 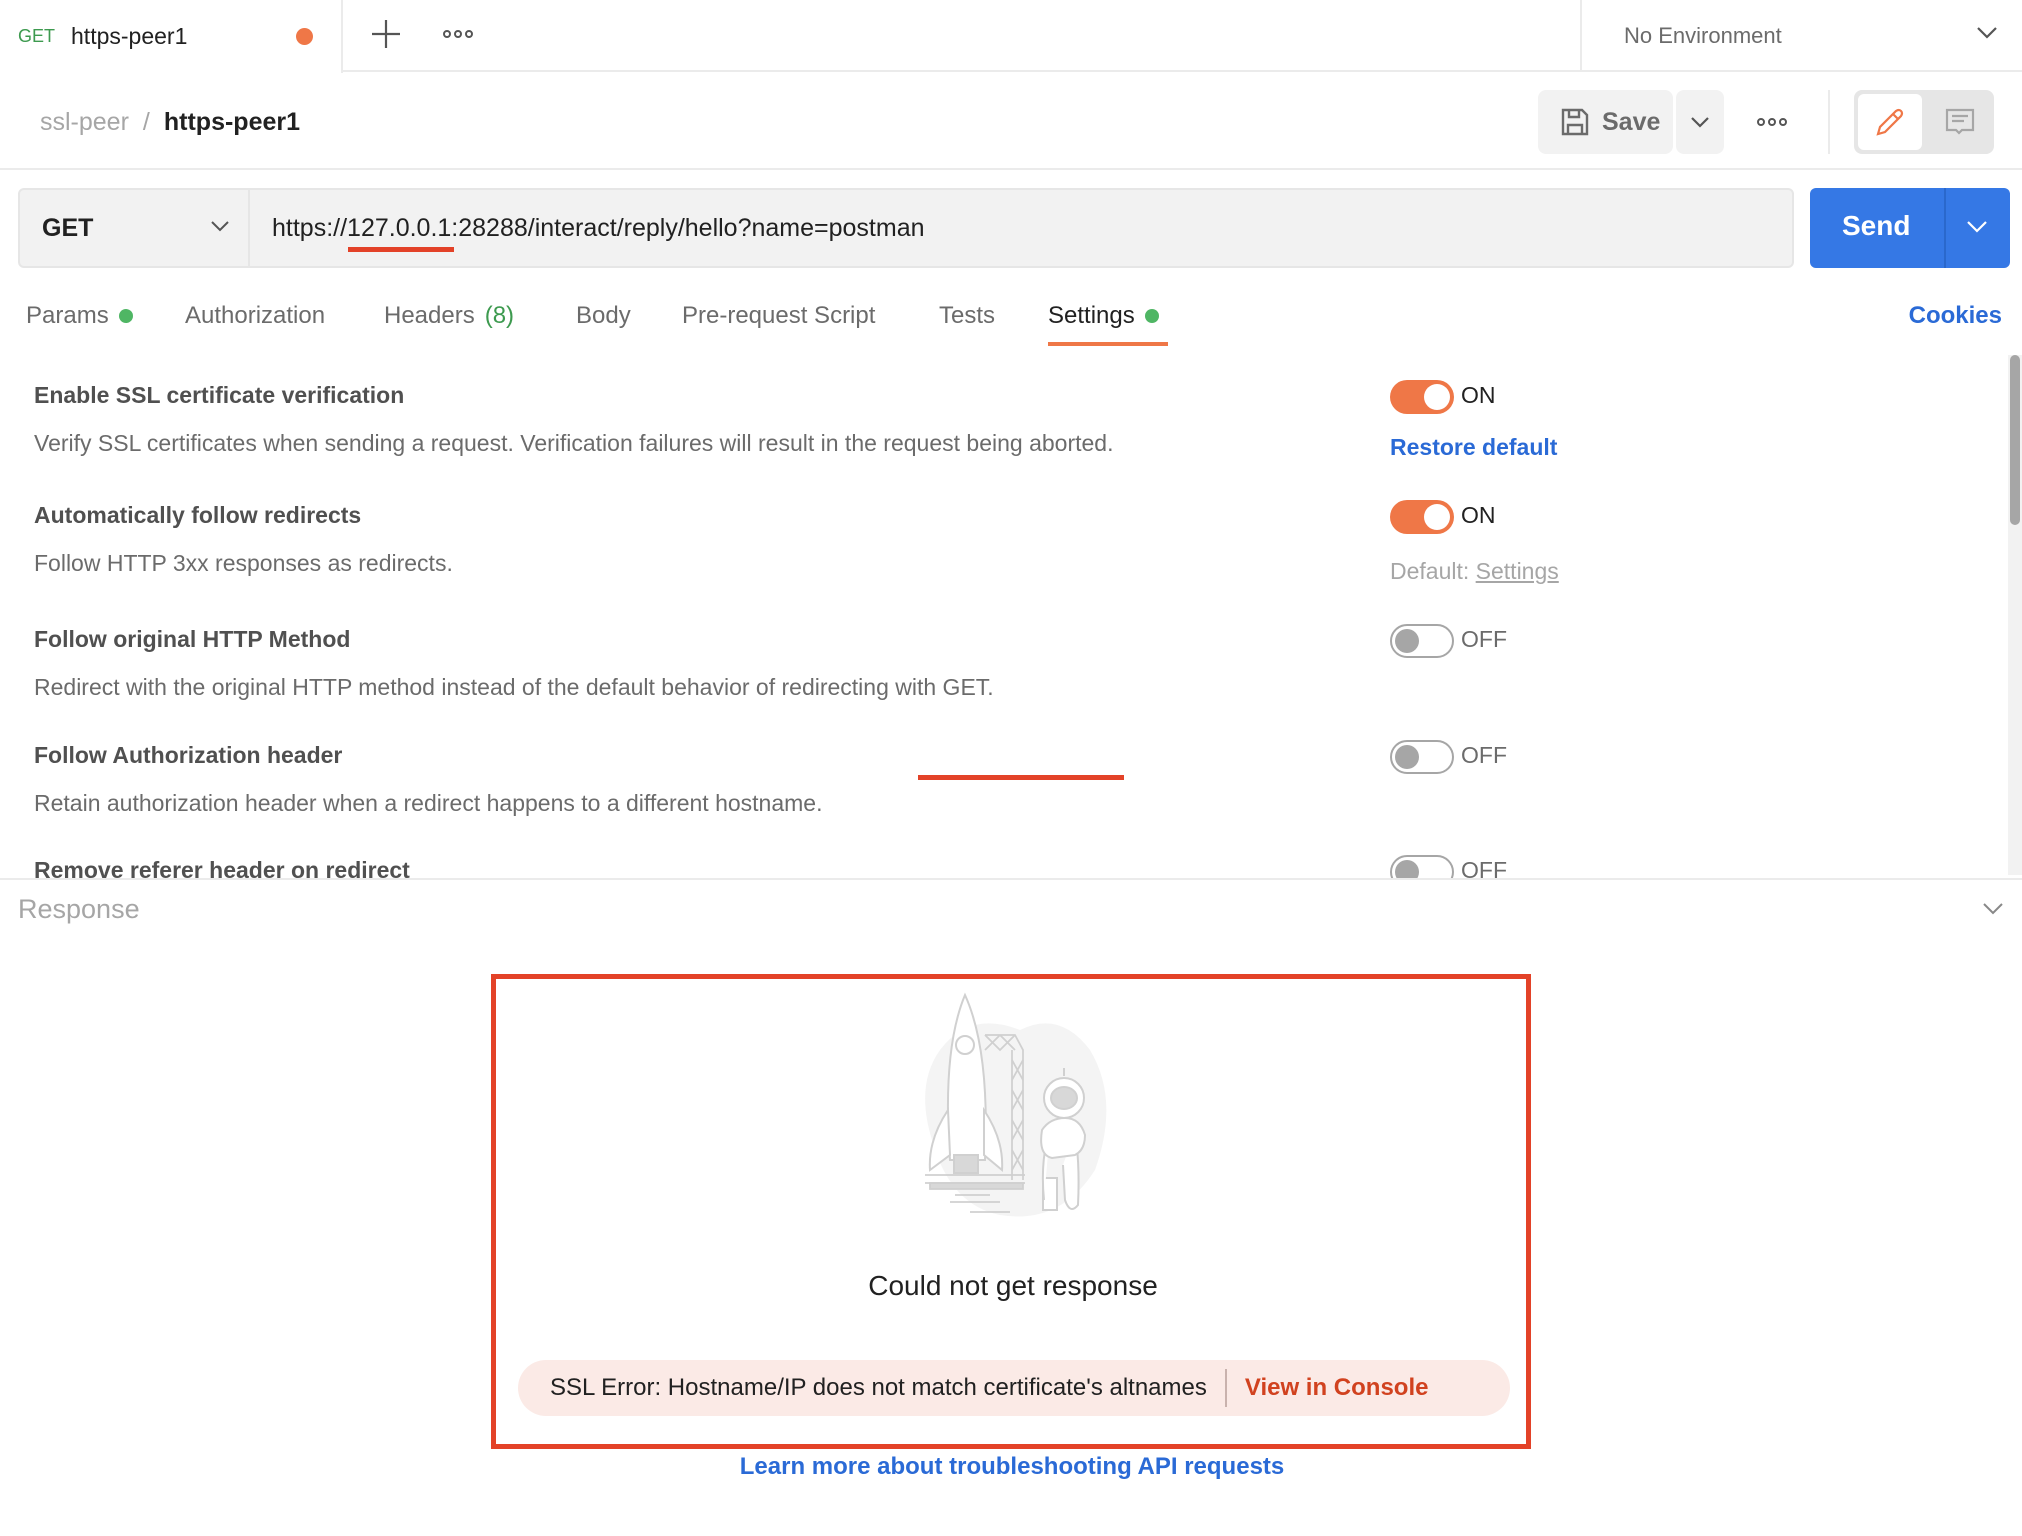 I want to click on response-title: Response, so click(x=79, y=909).